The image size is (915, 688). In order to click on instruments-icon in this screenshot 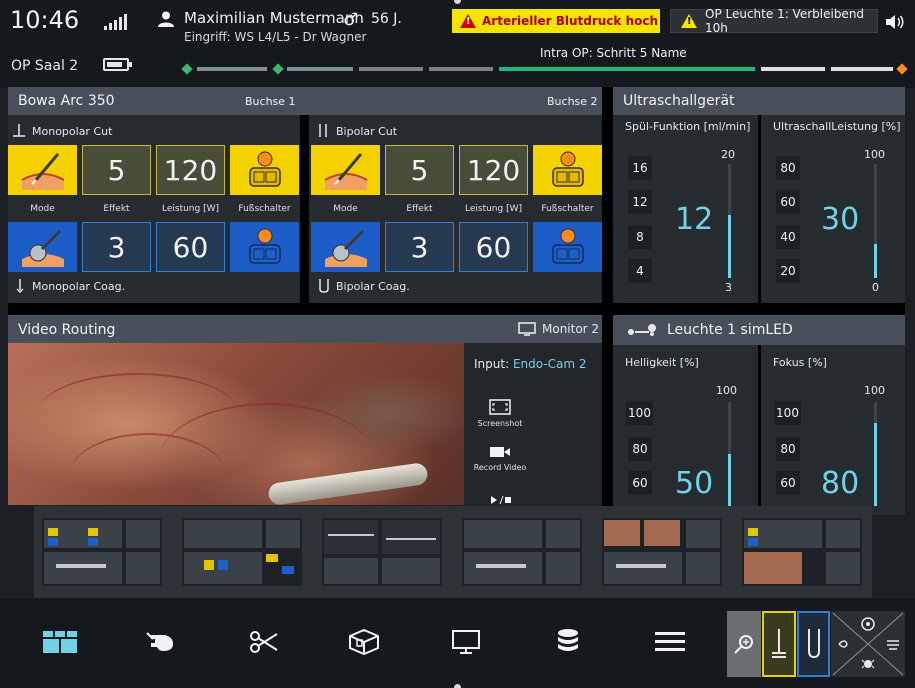, I will do `click(264, 642)`.